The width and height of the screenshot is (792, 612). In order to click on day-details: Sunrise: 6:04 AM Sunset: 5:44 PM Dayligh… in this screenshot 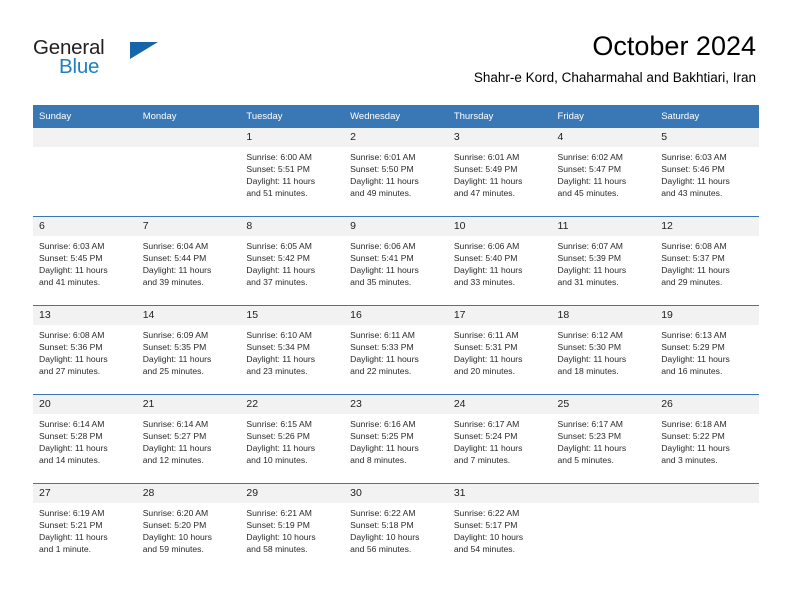, I will do `click(189, 262)`.